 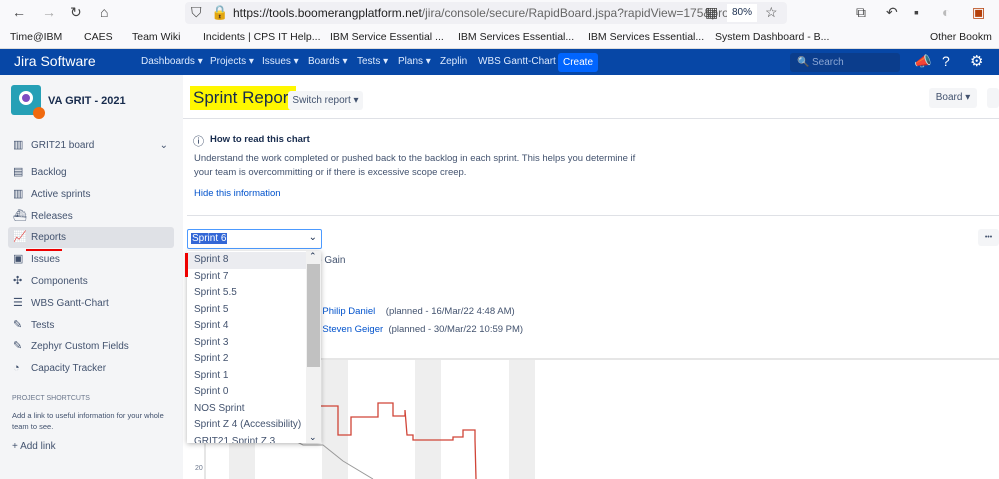 I want to click on bookmark: CAES, so click(x=98, y=37).